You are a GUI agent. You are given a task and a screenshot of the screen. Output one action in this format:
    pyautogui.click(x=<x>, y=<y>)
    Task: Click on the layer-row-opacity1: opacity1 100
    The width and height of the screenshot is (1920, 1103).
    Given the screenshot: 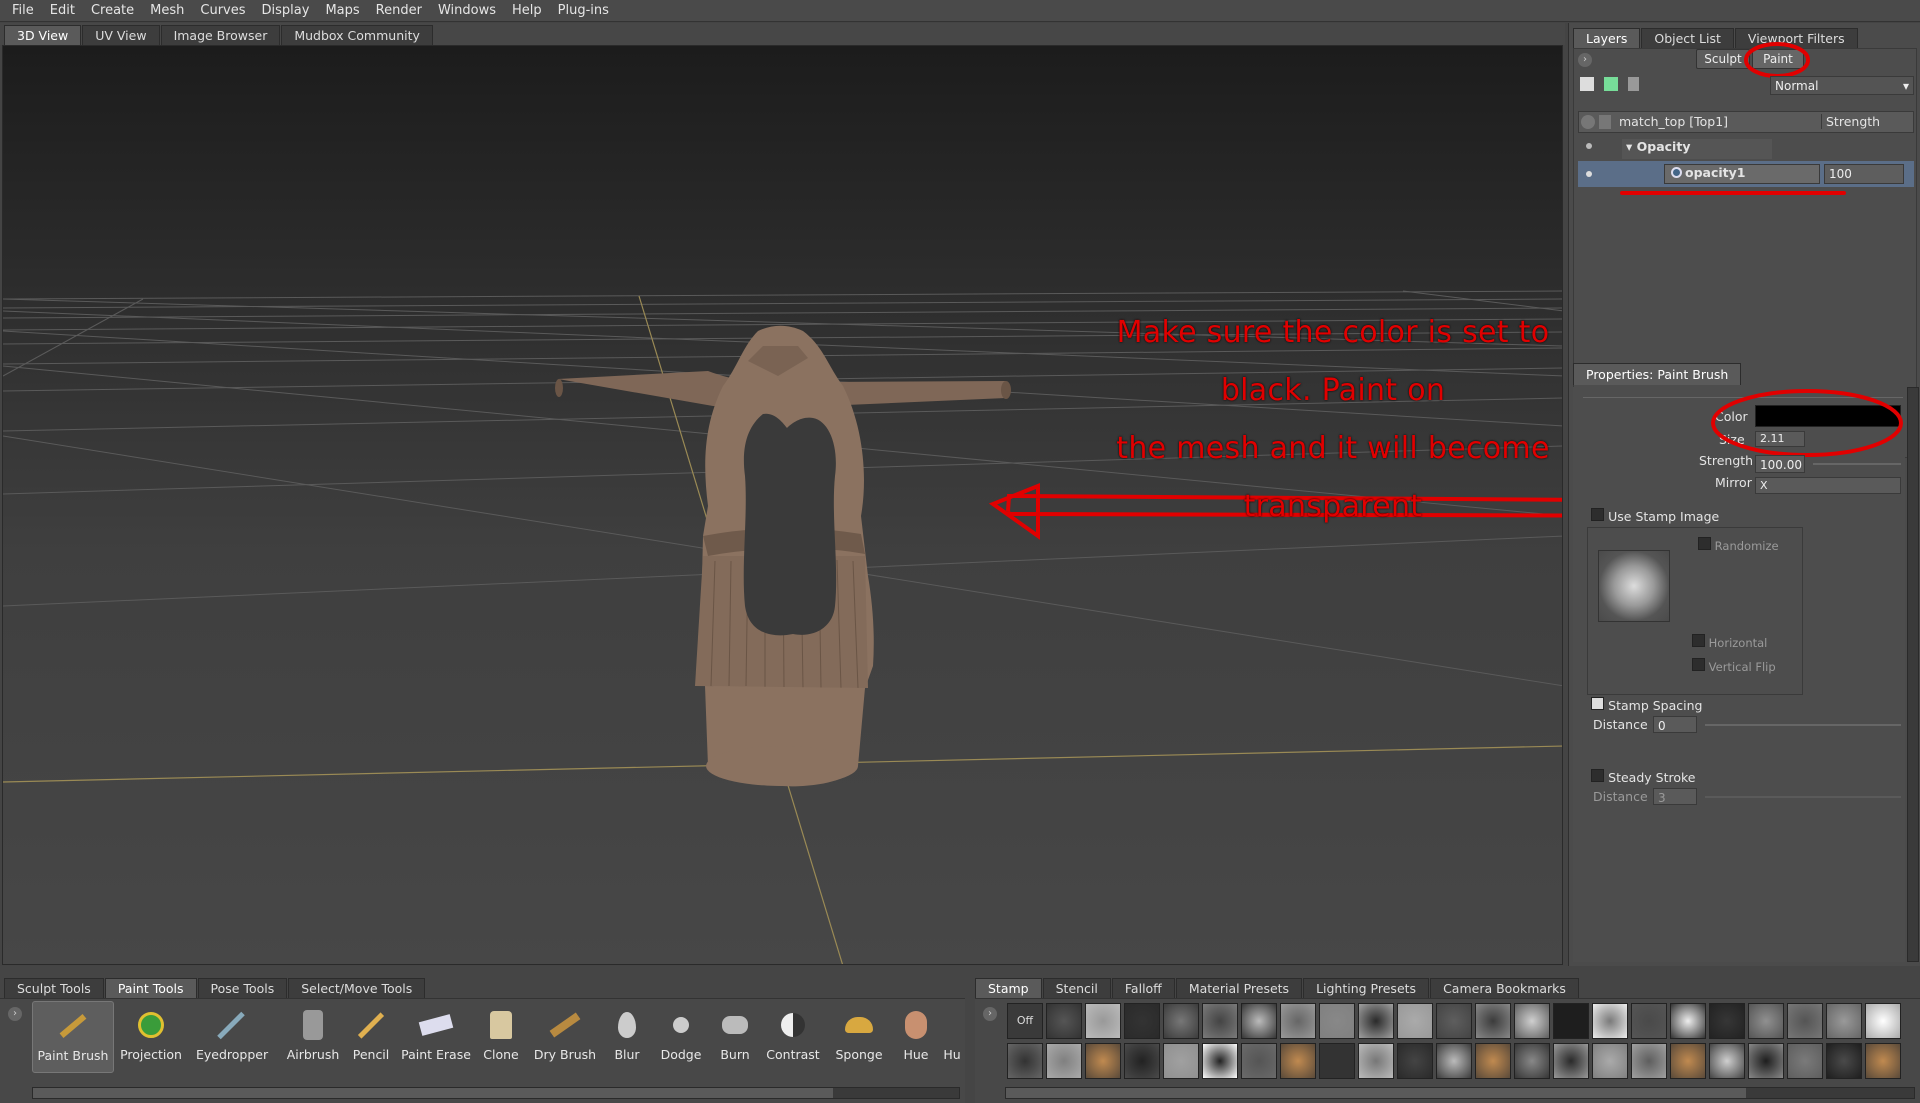 What is the action you would take?
    pyautogui.click(x=1746, y=174)
    